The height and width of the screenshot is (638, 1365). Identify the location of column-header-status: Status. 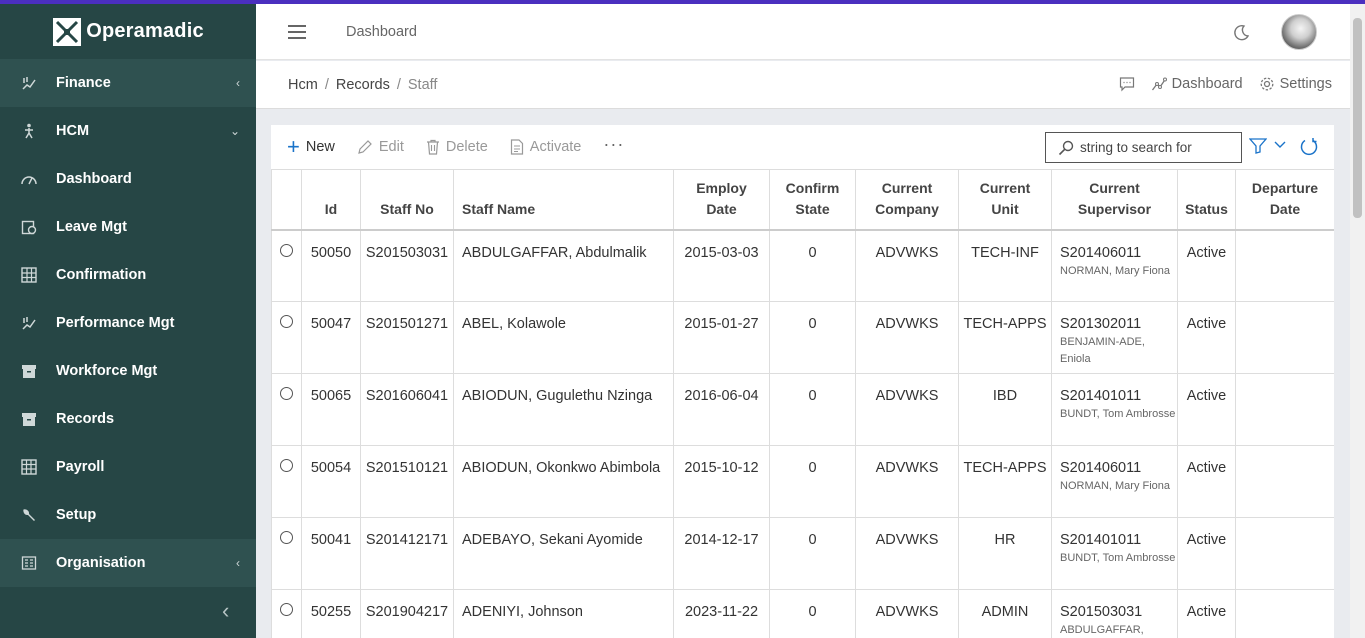
(1206, 199).